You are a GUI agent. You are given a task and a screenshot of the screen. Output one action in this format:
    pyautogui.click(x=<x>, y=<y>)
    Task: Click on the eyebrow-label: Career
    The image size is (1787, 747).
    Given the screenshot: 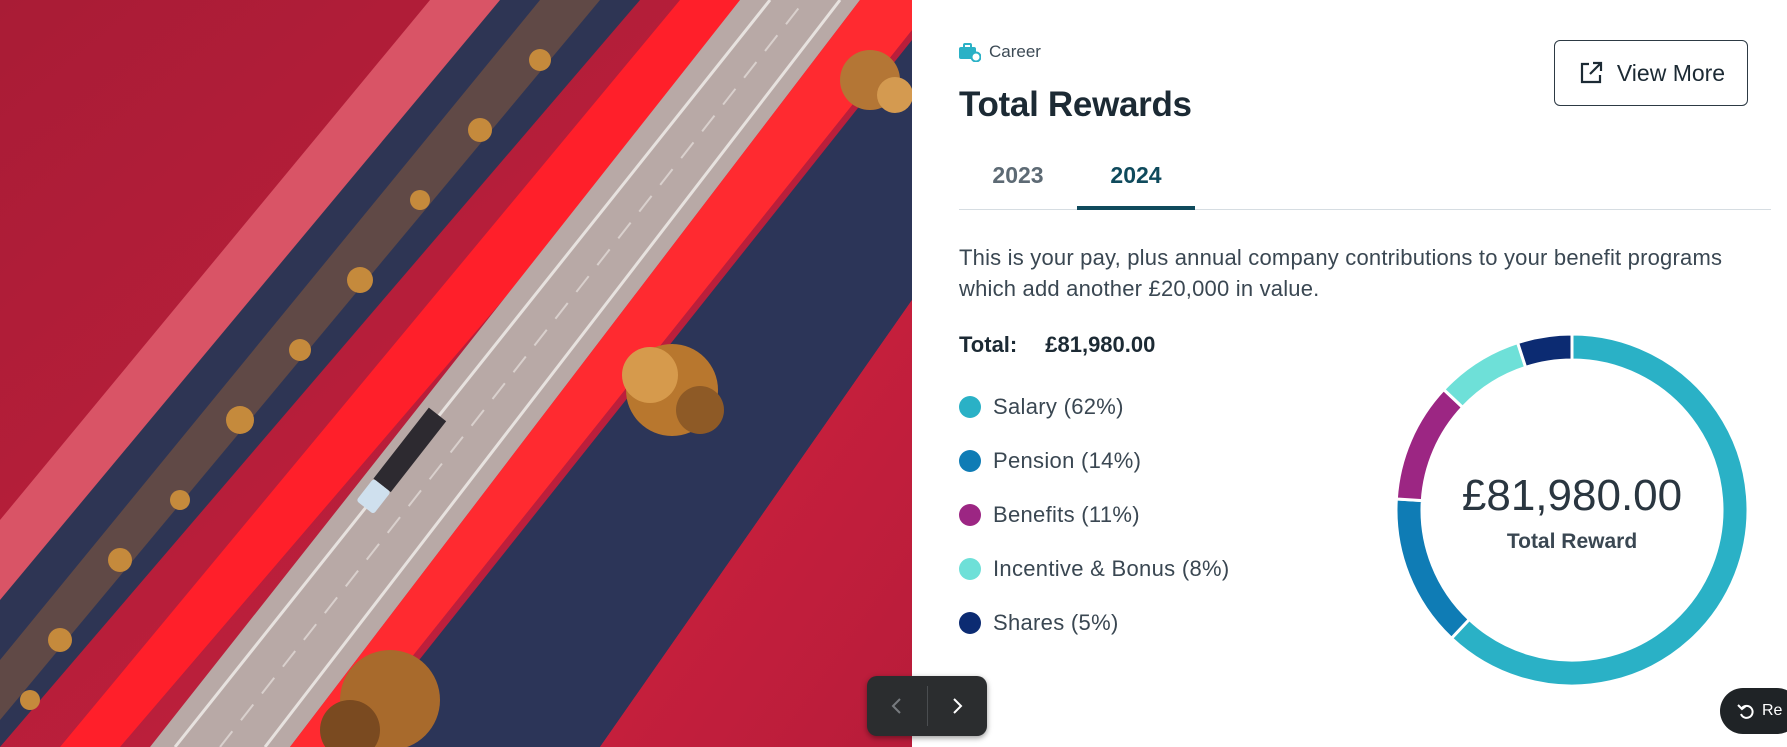 What is the action you would take?
    pyautogui.click(x=1015, y=51)
    